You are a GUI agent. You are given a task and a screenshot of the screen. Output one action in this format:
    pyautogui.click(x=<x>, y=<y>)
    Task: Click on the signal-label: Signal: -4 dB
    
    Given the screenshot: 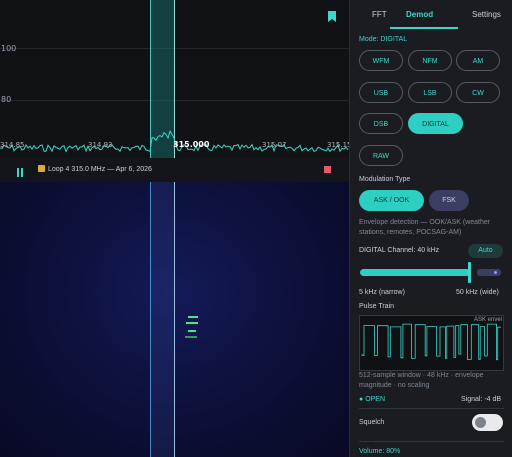 What is the action you would take?
    pyautogui.click(x=481, y=399)
    